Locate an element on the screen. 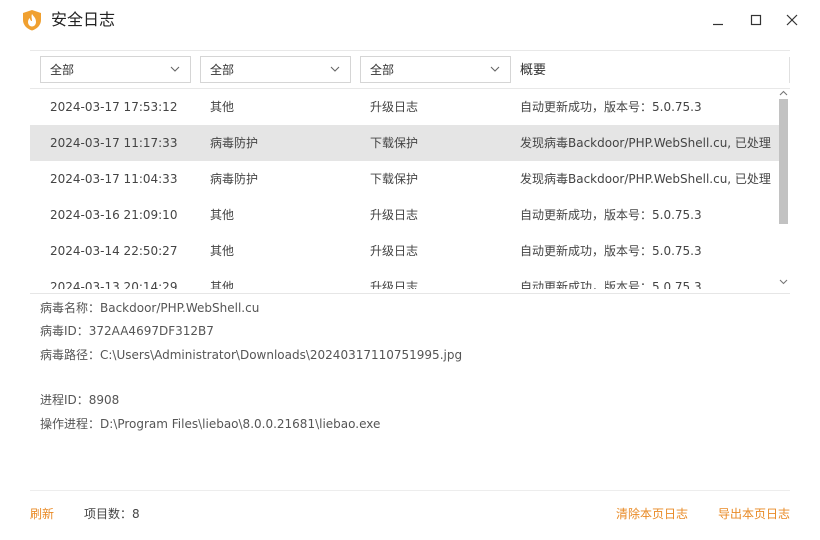 This screenshot has width=820, height=540. detail-process-id: 进程ID：8908 is located at coordinates (80, 400).